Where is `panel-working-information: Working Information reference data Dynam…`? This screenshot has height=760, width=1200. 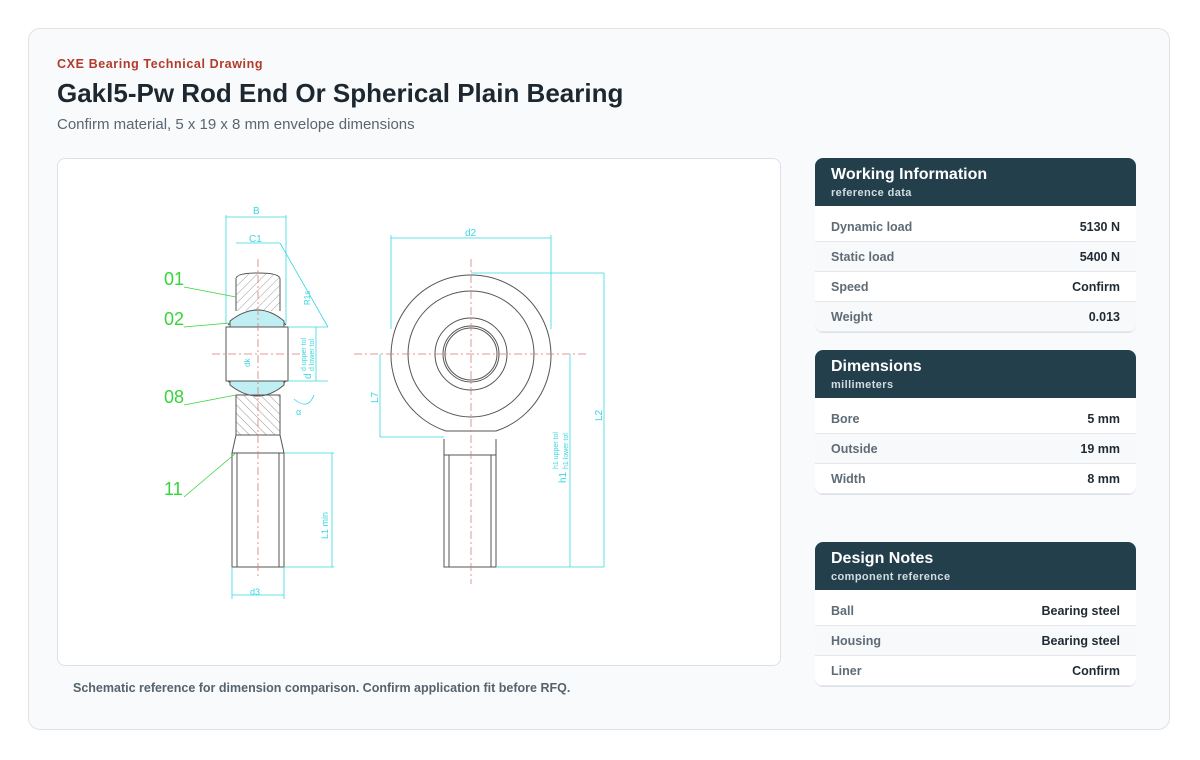
panel-working-information: Working Information reference data Dynam… is located at coordinates (975, 245).